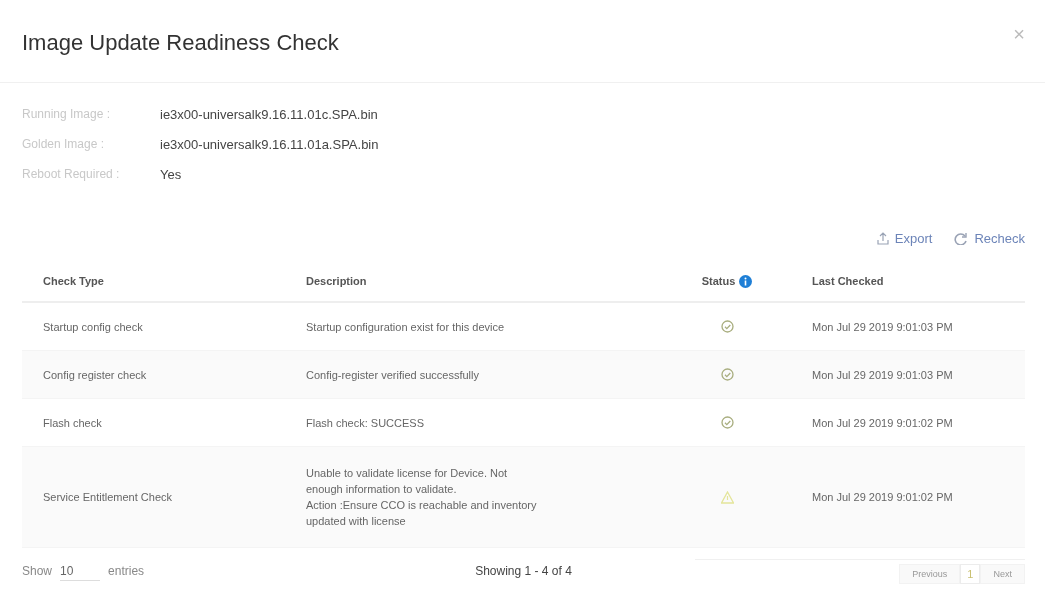 The width and height of the screenshot is (1045, 602). I want to click on table-cell: Flash check, so click(72, 422).